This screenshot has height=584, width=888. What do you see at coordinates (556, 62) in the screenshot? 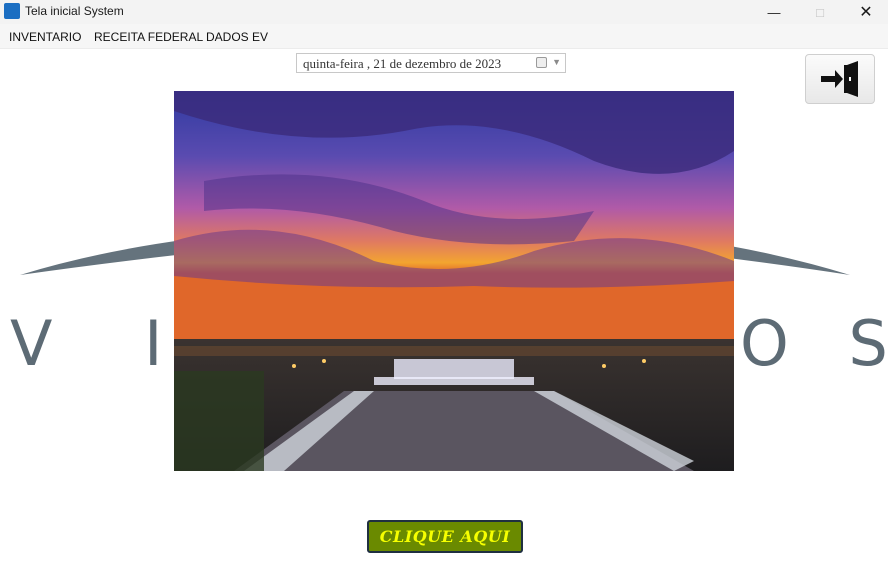
I see `chevron-down-icon: ▼` at bounding box center [556, 62].